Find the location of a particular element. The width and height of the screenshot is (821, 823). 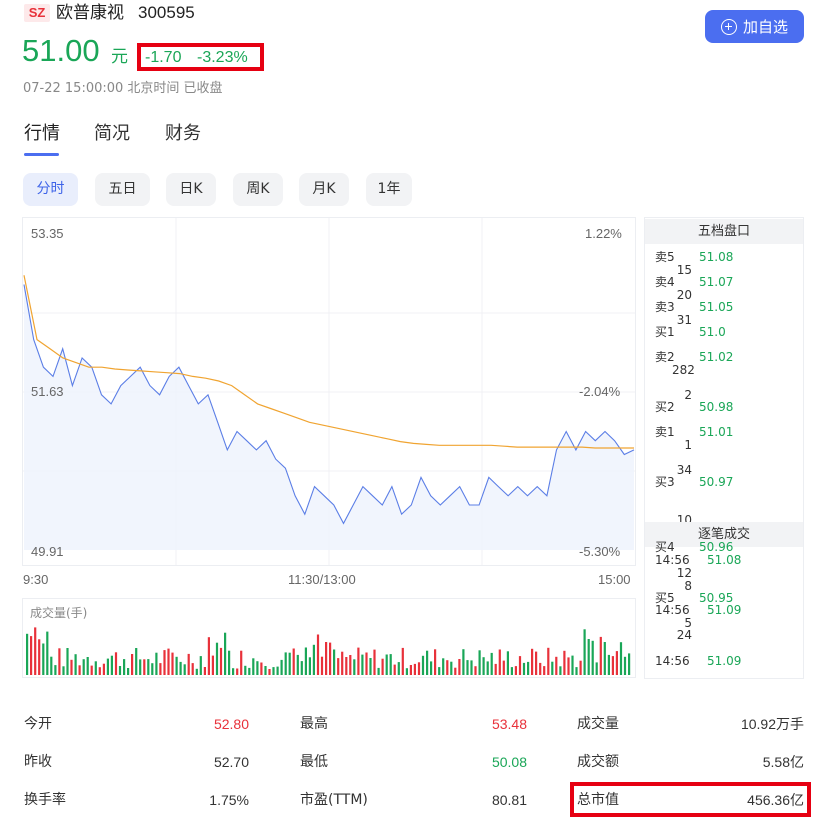

x-axis-close-label: 15:00 is located at coordinates (614, 579).